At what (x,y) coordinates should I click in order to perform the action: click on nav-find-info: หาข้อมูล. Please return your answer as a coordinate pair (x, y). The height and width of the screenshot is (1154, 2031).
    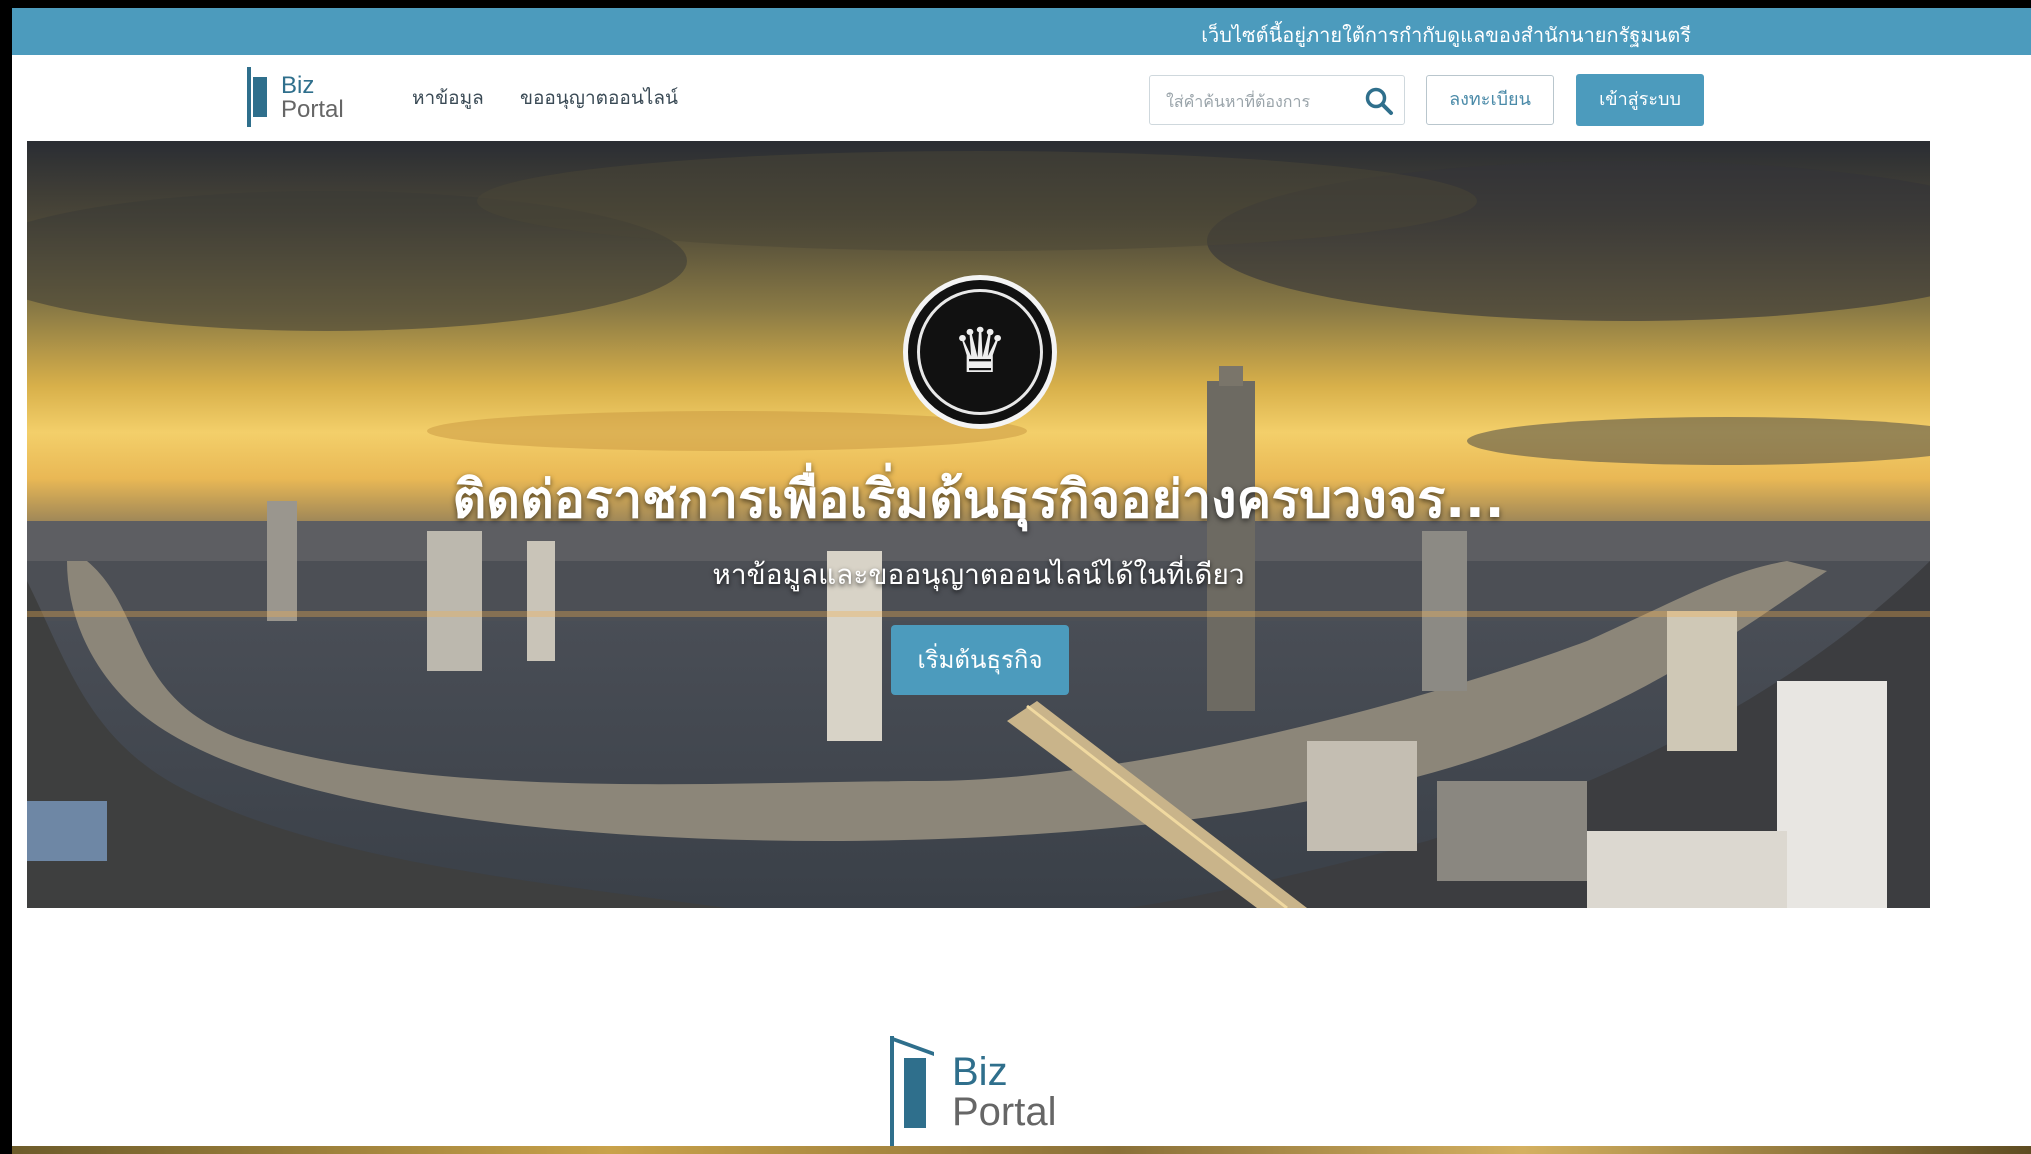
    Looking at the image, I should click on (448, 98).